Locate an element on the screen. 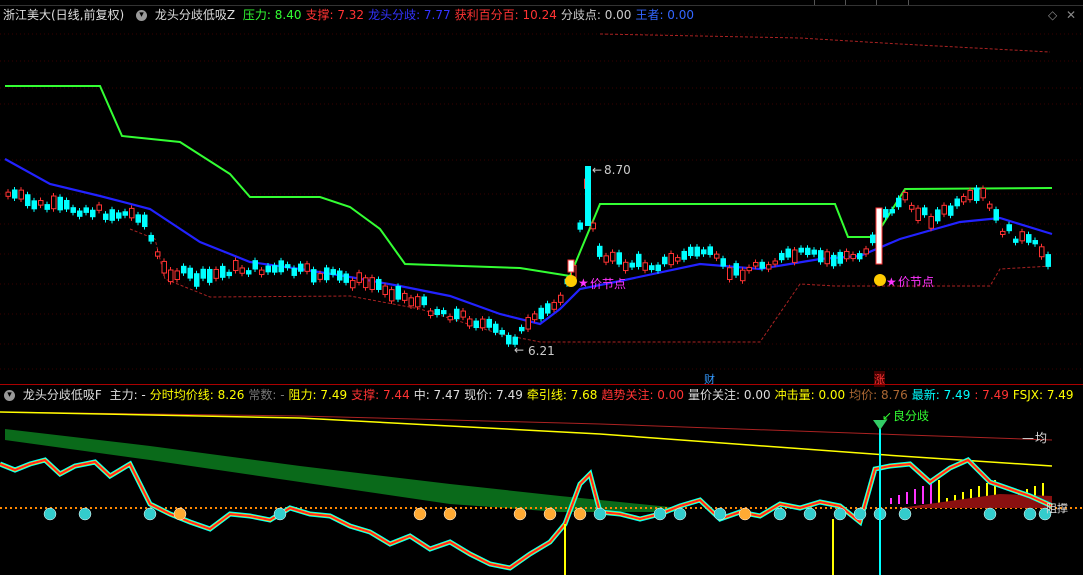  indicator-name: 龙头分歧低吸Z is located at coordinates (195, 15).